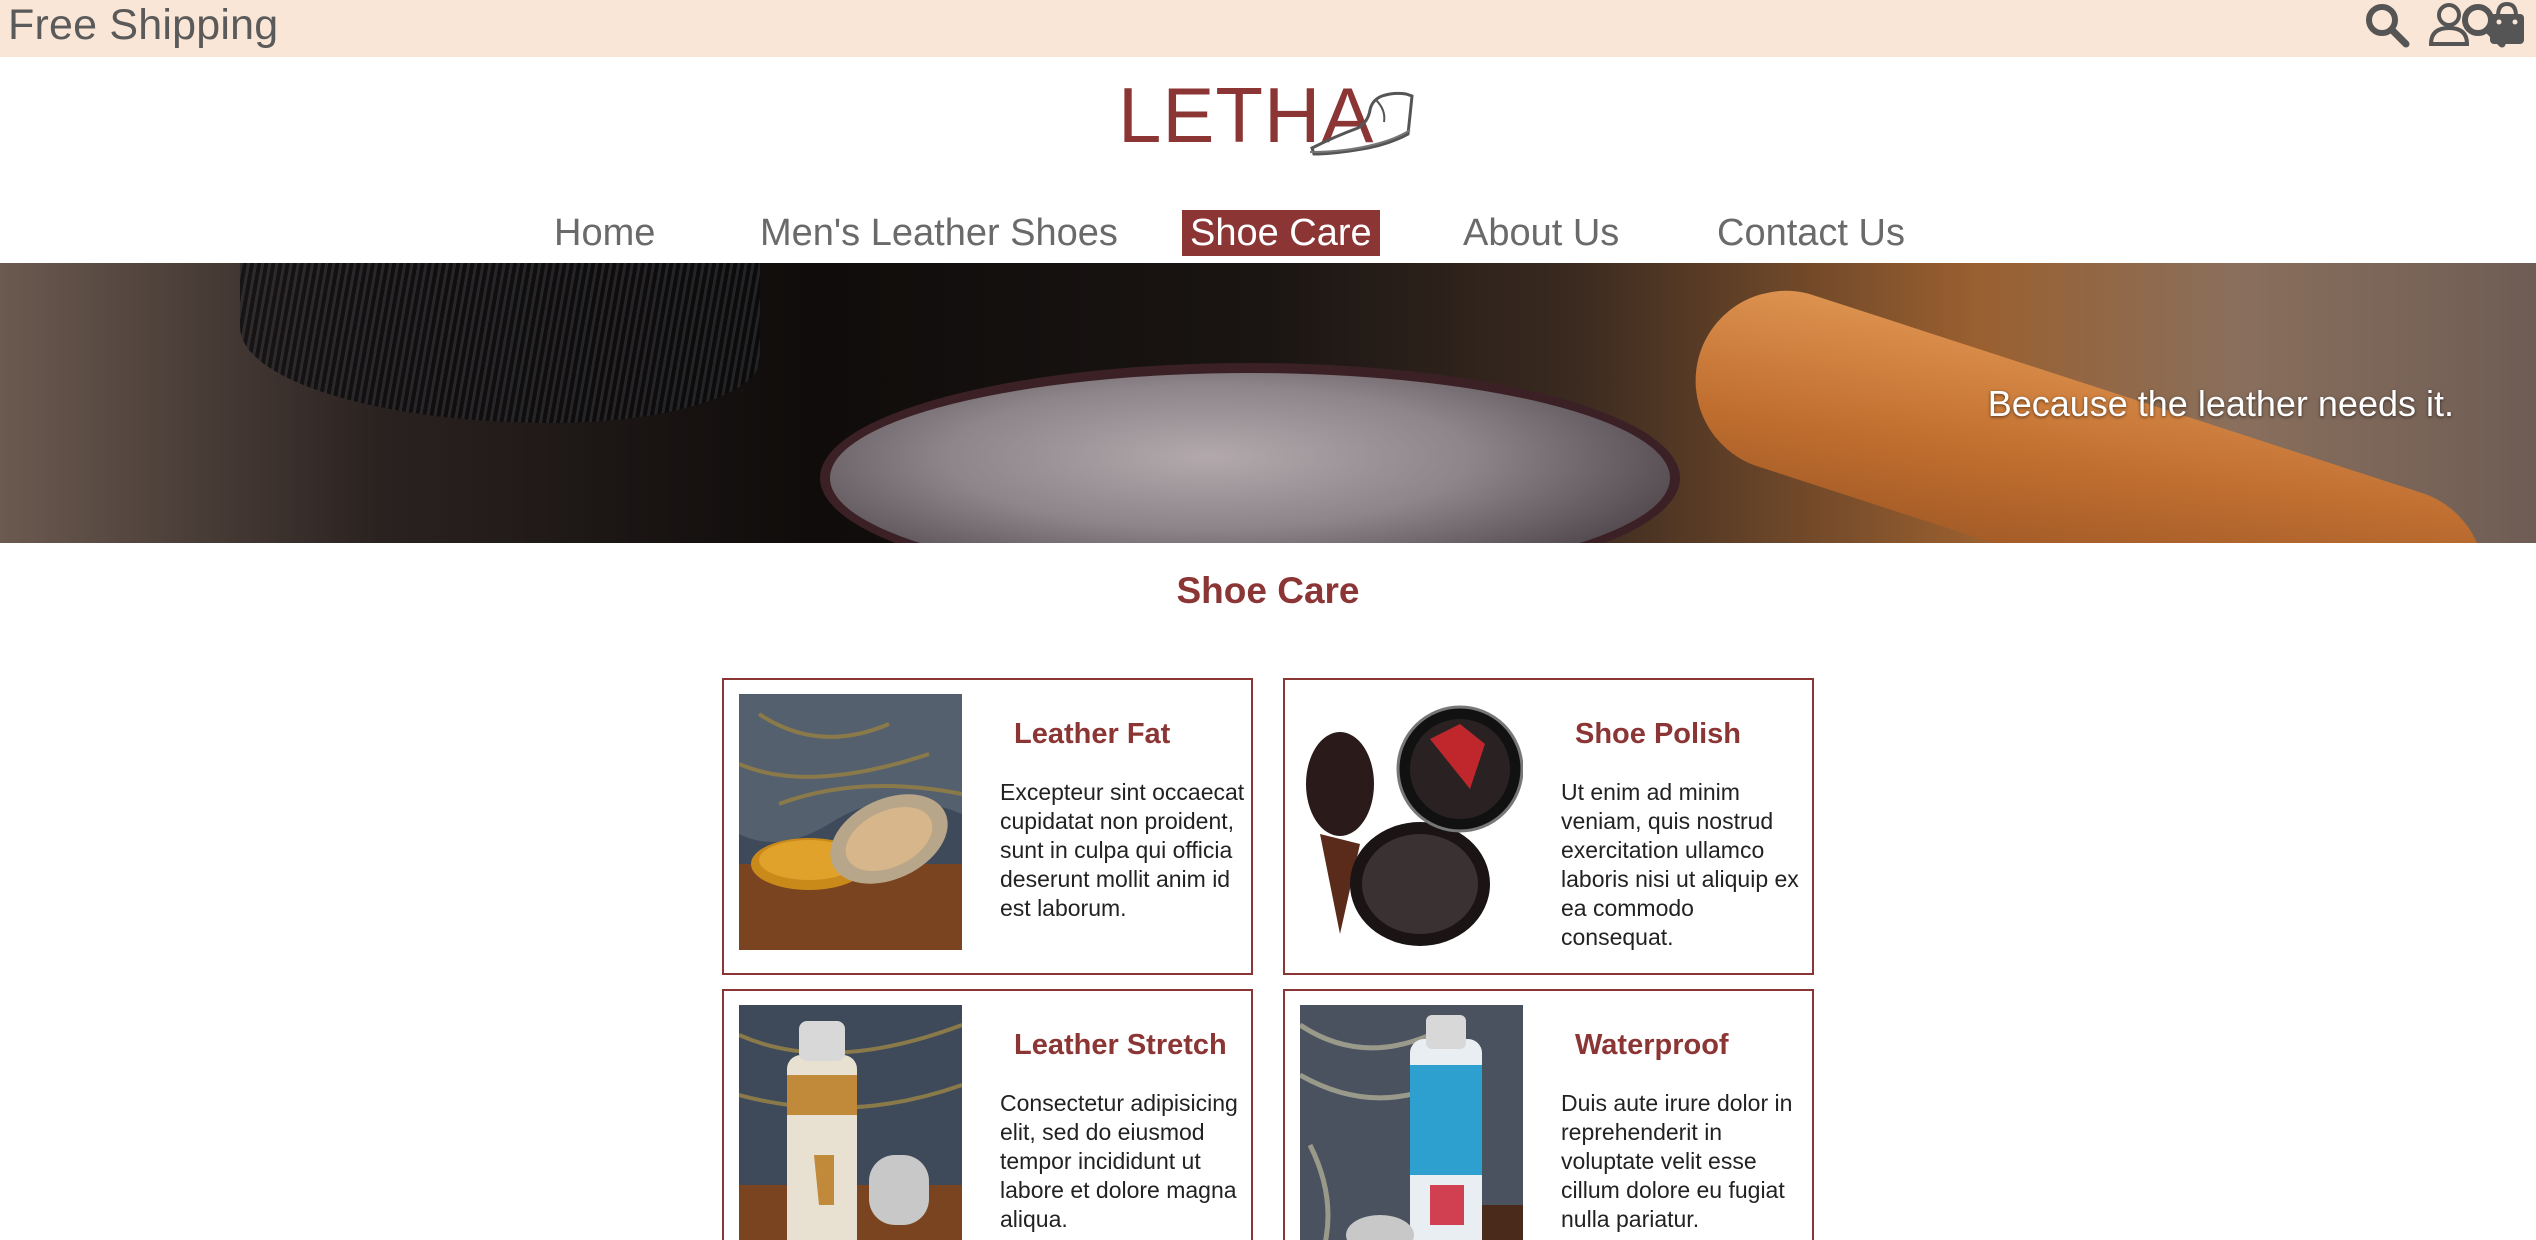  What do you see at coordinates (1652, 1045) in the screenshot?
I see `product-title: Waterproof` at bounding box center [1652, 1045].